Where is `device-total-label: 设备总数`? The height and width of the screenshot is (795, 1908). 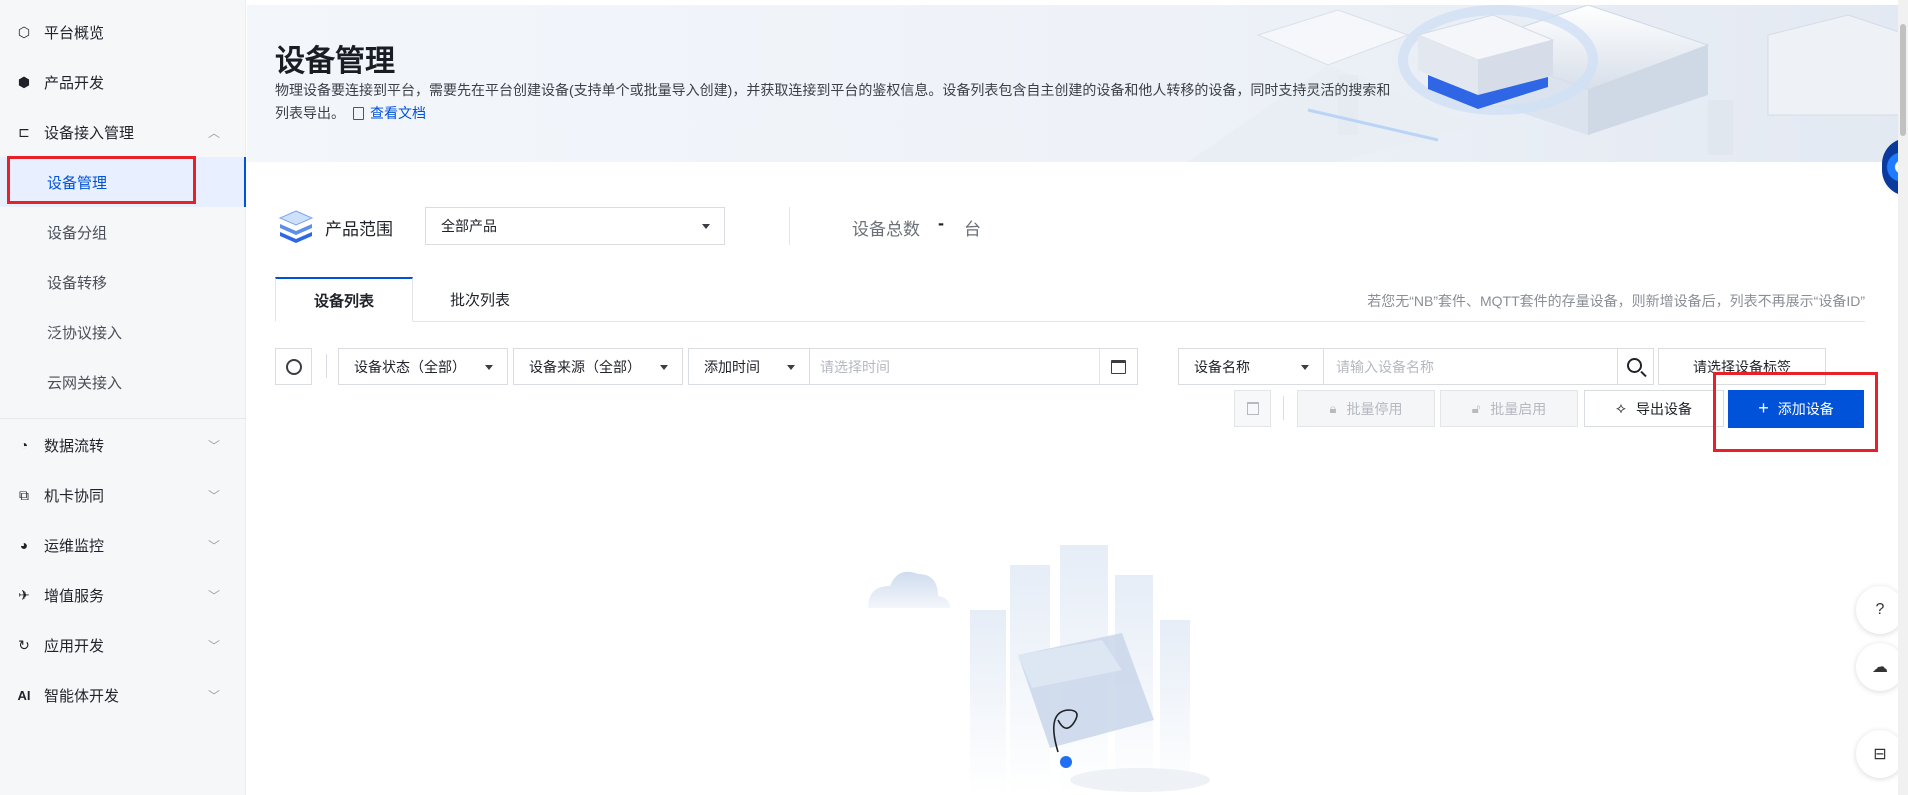
device-total-label: 设备总数 is located at coordinates (886, 229).